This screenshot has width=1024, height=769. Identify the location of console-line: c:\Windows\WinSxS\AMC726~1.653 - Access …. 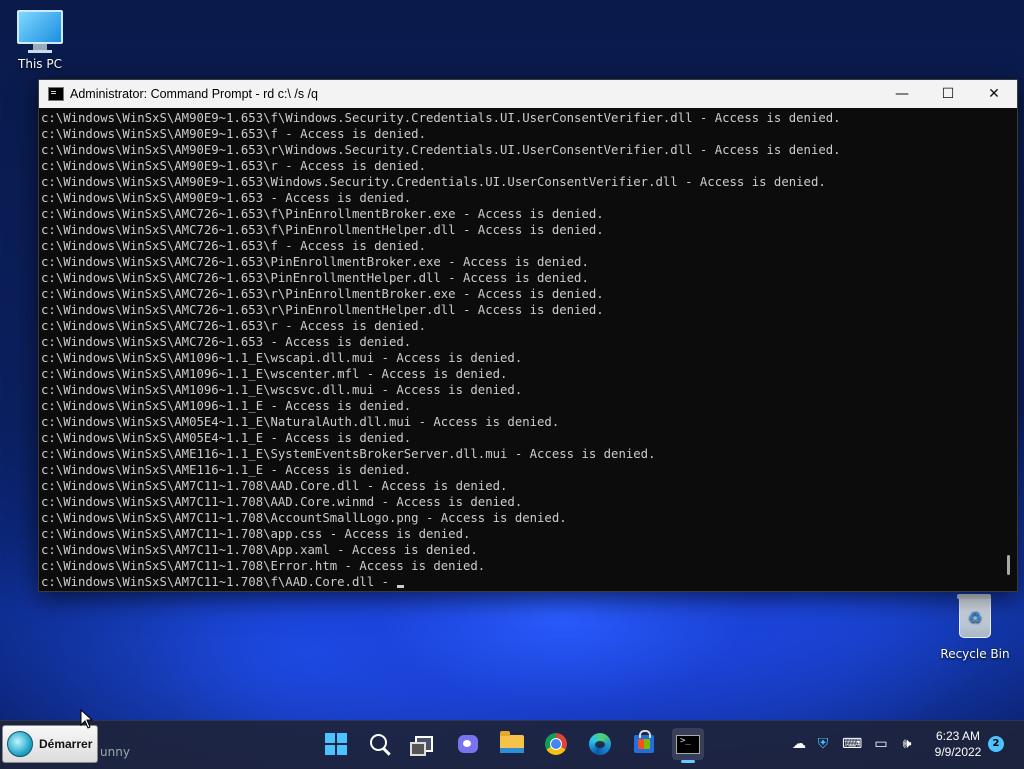
(226, 342).